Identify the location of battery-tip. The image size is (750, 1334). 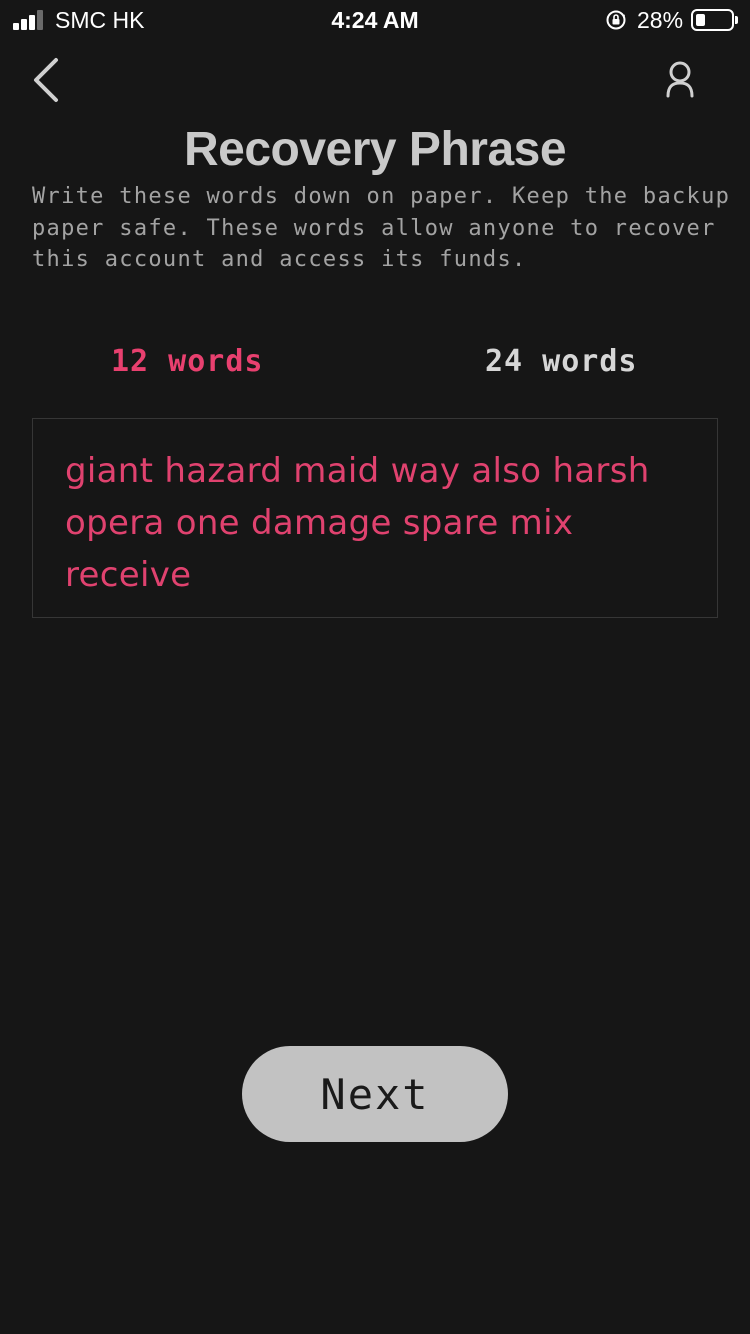
(736, 20).